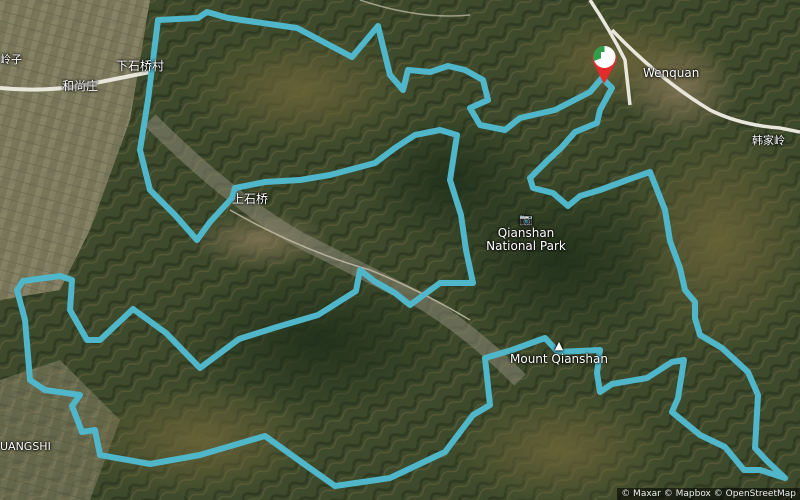 This screenshot has width=800, height=500. I want to click on place-label-han-jia-ling: 韩家岭, so click(768, 140).